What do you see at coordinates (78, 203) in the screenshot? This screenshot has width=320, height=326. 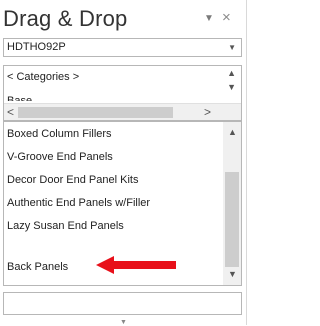 I see `list-item: Authentic End Panels w/Filler` at bounding box center [78, 203].